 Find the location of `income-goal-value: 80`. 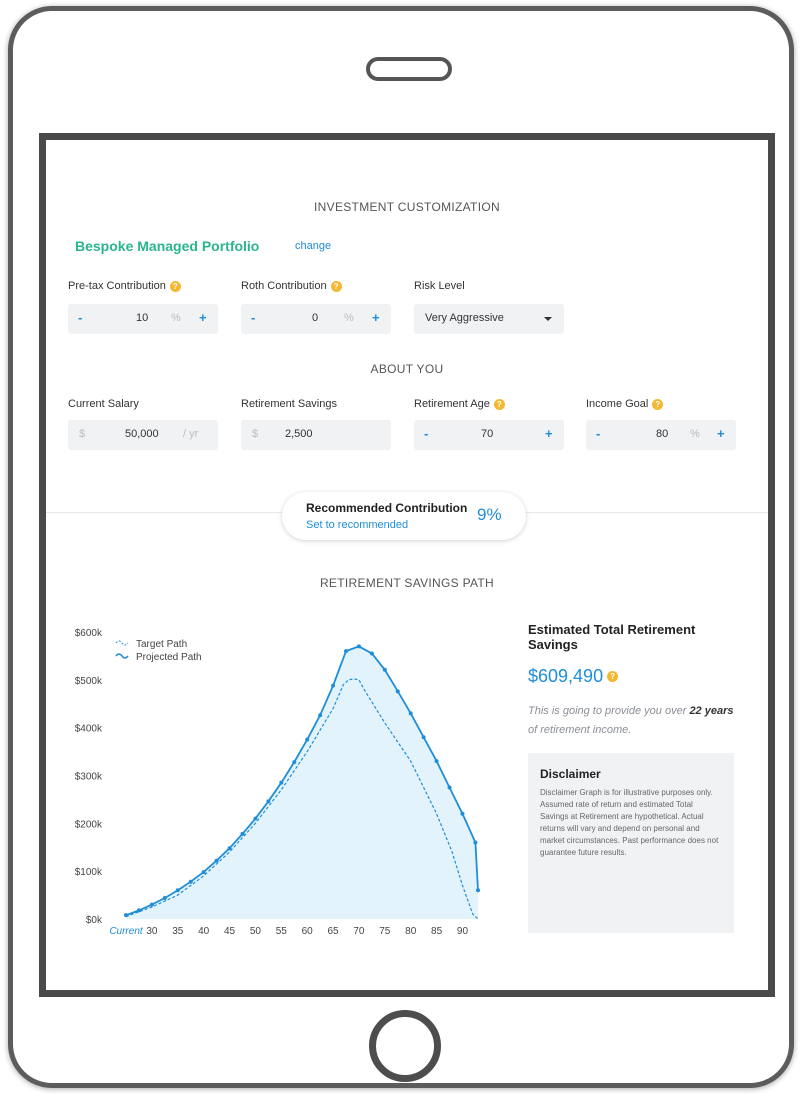

income-goal-value: 80 is located at coordinates (662, 434).